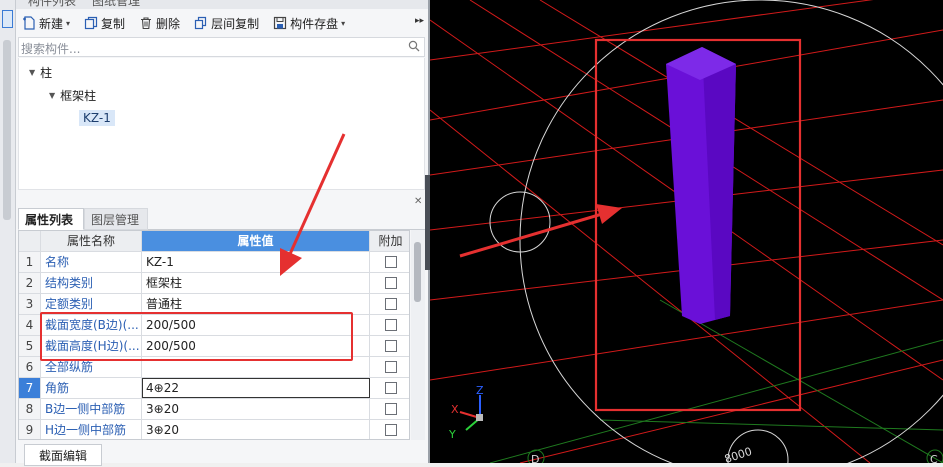 This screenshot has width=943, height=467. What do you see at coordinates (46, 73) in the screenshot?
I see `tree-node-column-label: 柱` at bounding box center [46, 73].